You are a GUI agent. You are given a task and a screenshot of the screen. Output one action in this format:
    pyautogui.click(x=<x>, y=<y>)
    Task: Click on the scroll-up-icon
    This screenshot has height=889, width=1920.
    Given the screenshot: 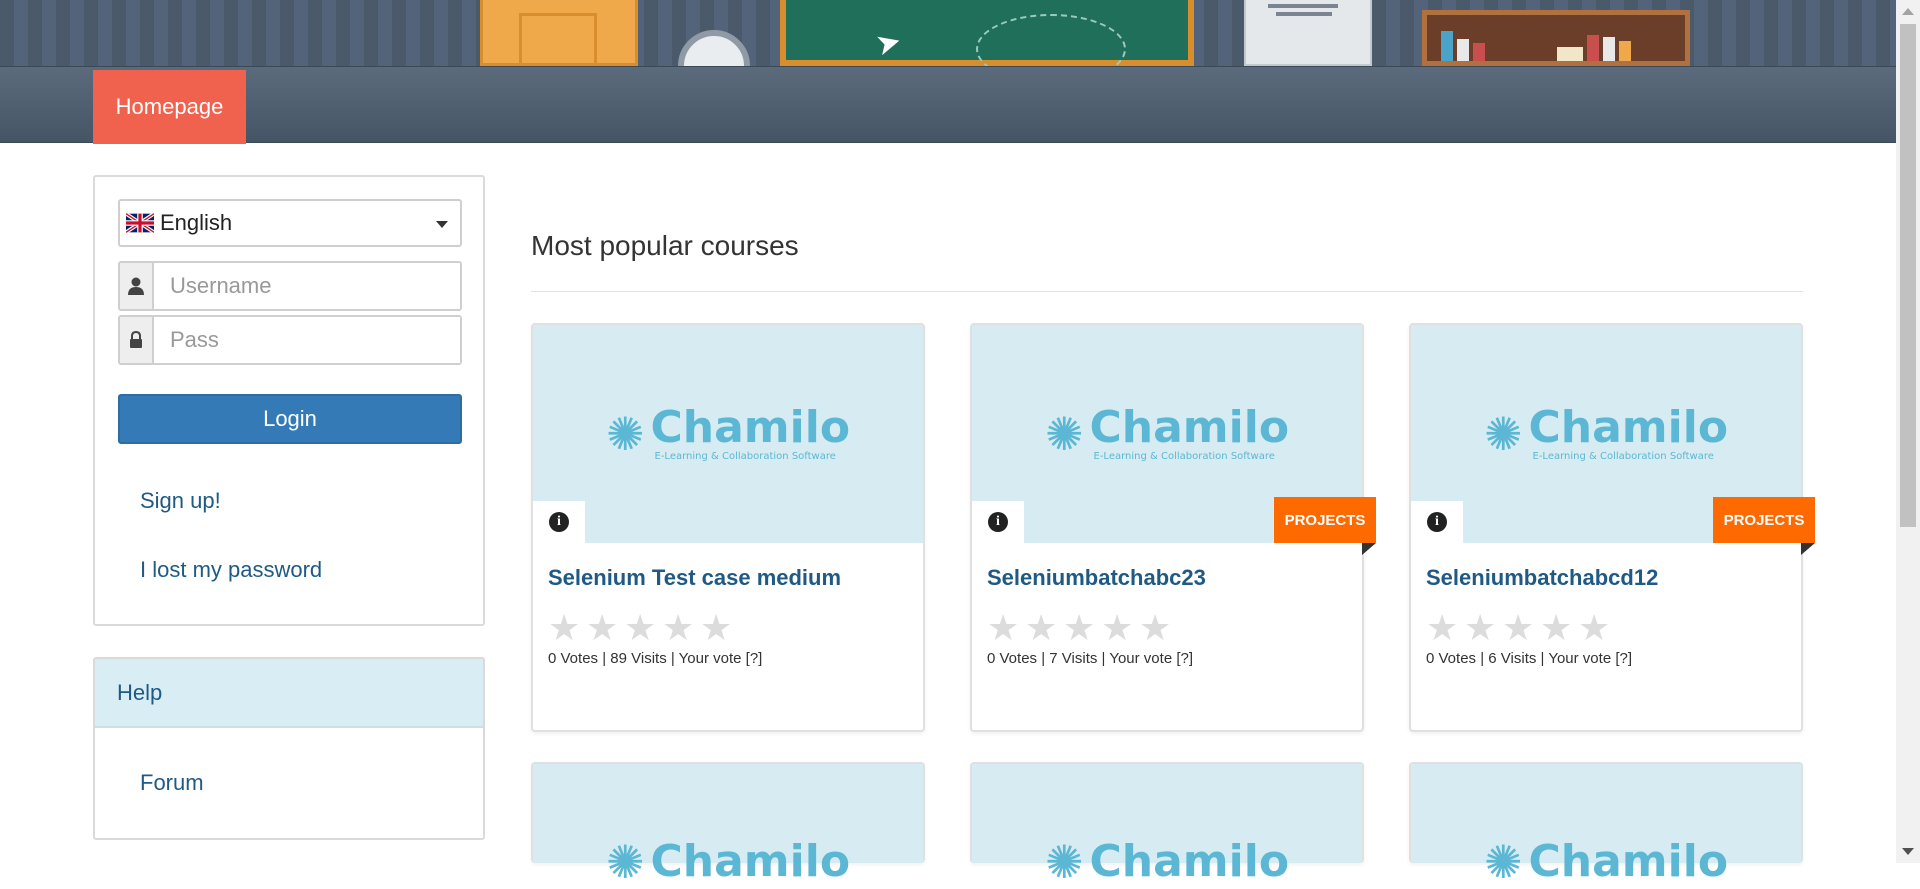 What is the action you would take?
    pyautogui.click(x=1908, y=11)
    